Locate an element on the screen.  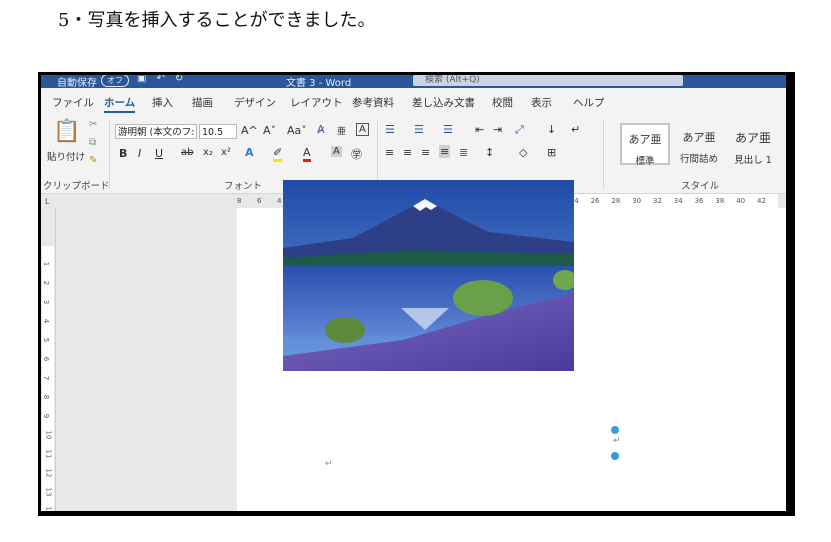
paste-icon: 📋 is located at coordinates (66, 131).